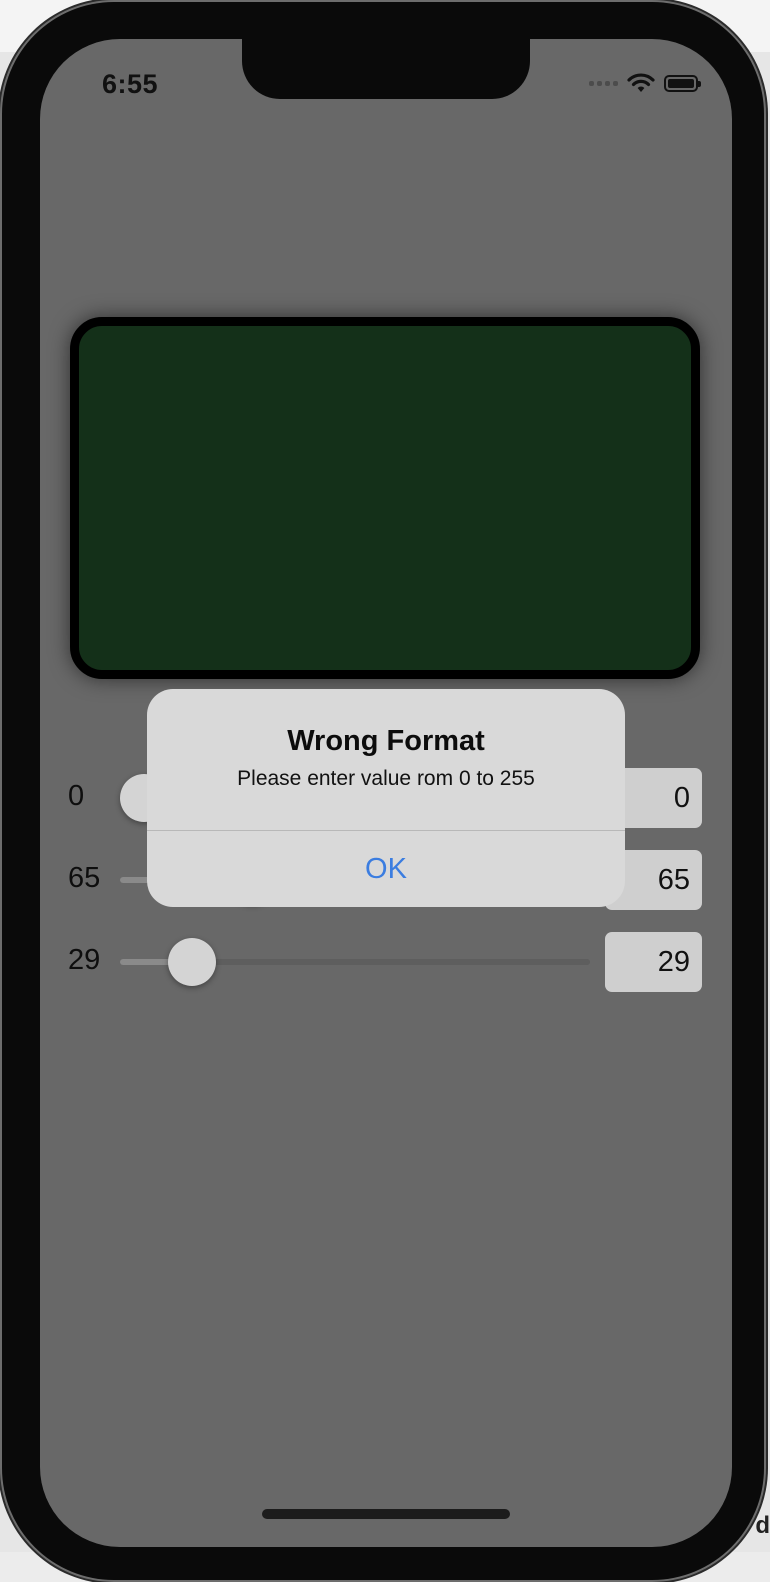  Describe the element at coordinates (386, 962) in the screenshot. I see `slider-row-blue: 29 29` at that location.